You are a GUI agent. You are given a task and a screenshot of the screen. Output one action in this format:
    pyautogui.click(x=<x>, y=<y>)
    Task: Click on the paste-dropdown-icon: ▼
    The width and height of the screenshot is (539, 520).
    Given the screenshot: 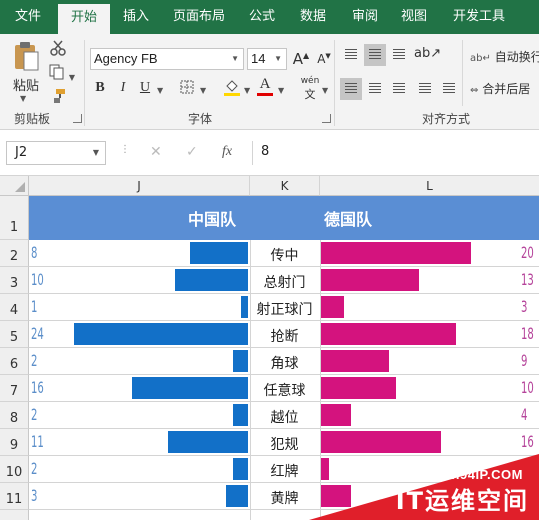 What is the action you would take?
    pyautogui.click(x=23, y=98)
    